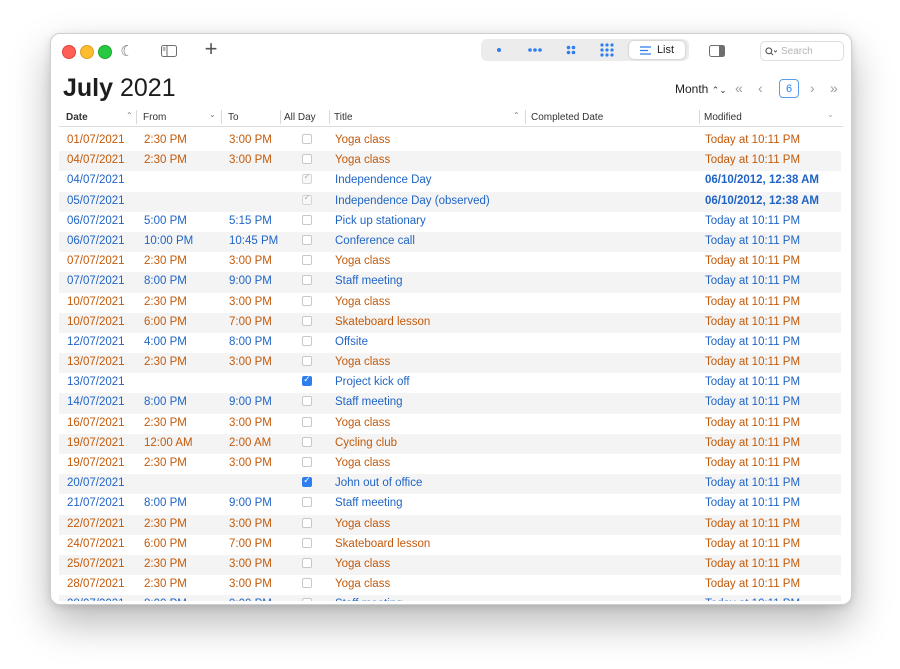 The image size is (900, 669). What do you see at coordinates (571, 50) in the screenshot?
I see `month-view-icon` at bounding box center [571, 50].